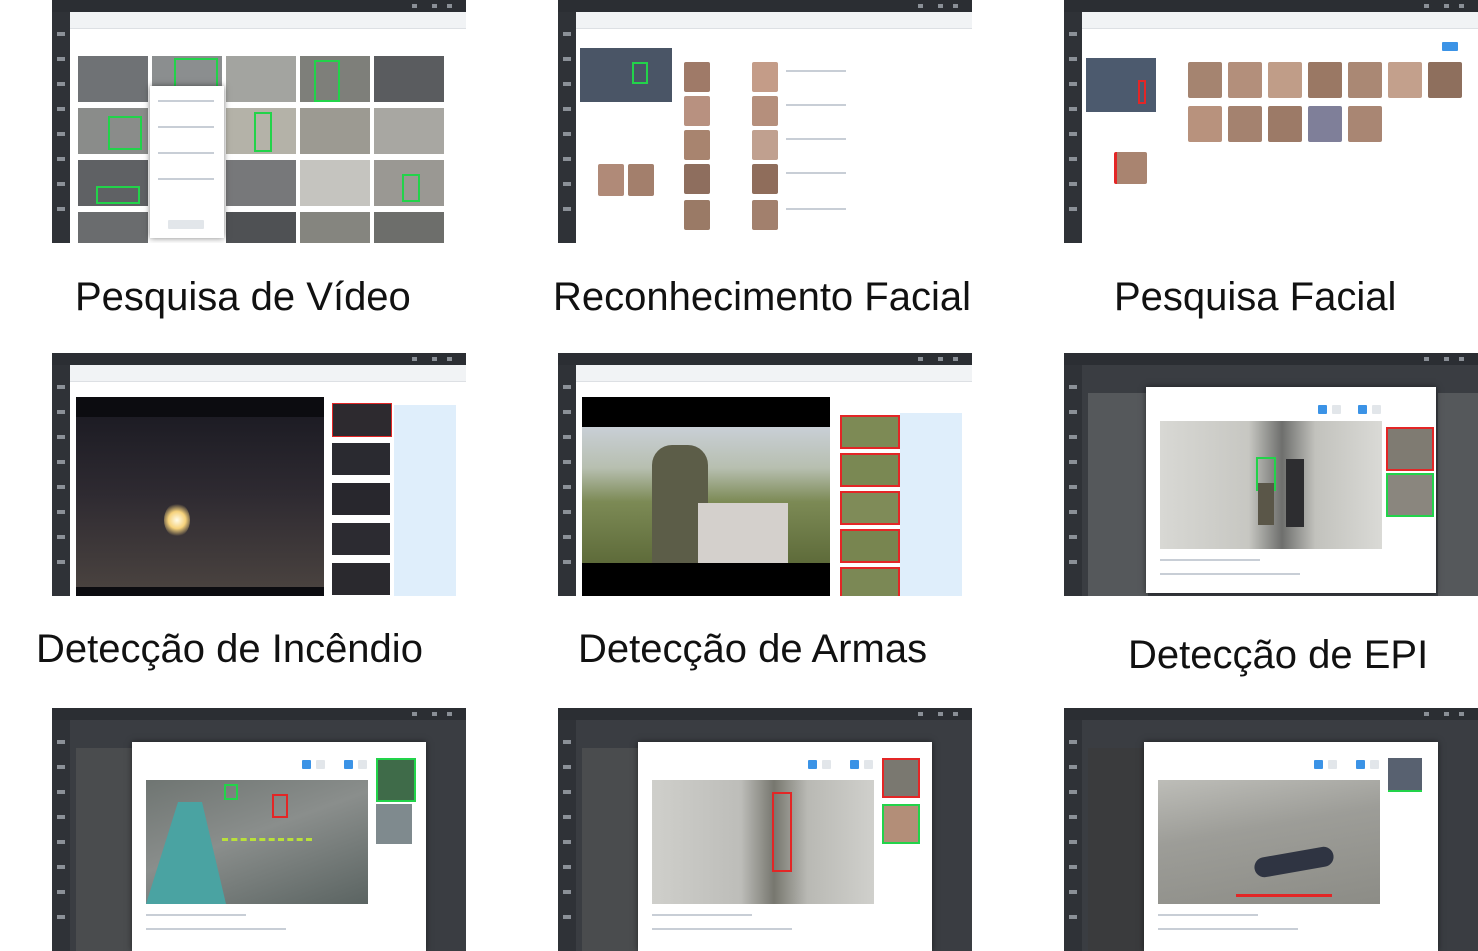 Image resolution: width=1478 pixels, height=951 pixels. I want to click on face-recognition-screenshot, so click(765, 121).